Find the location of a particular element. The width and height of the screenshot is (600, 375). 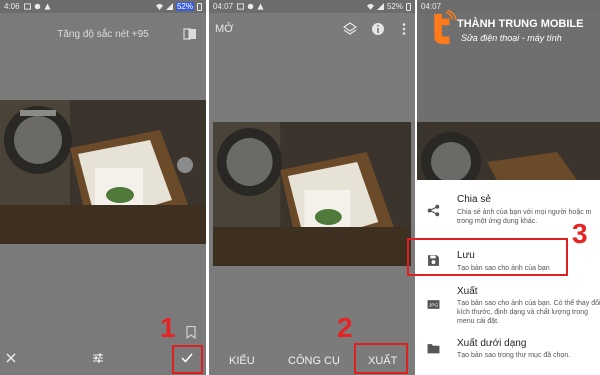

menu-item-description: Tạo bản sao trong thư mục đã chọn. is located at coordinates (514, 355).